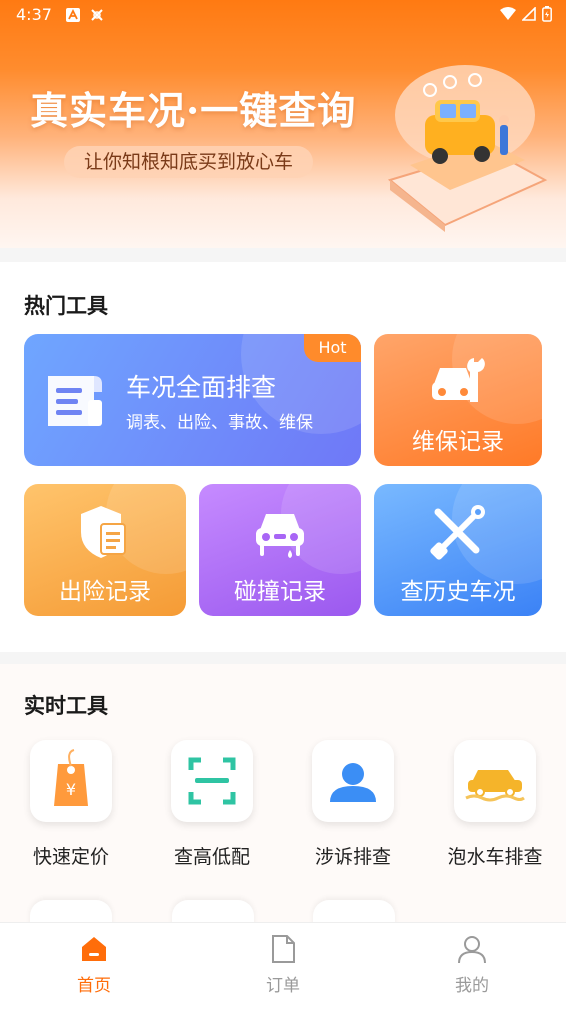  Describe the element at coordinates (193, 110) in the screenshot. I see `banner-headline: 真实车况·一键查询` at that location.